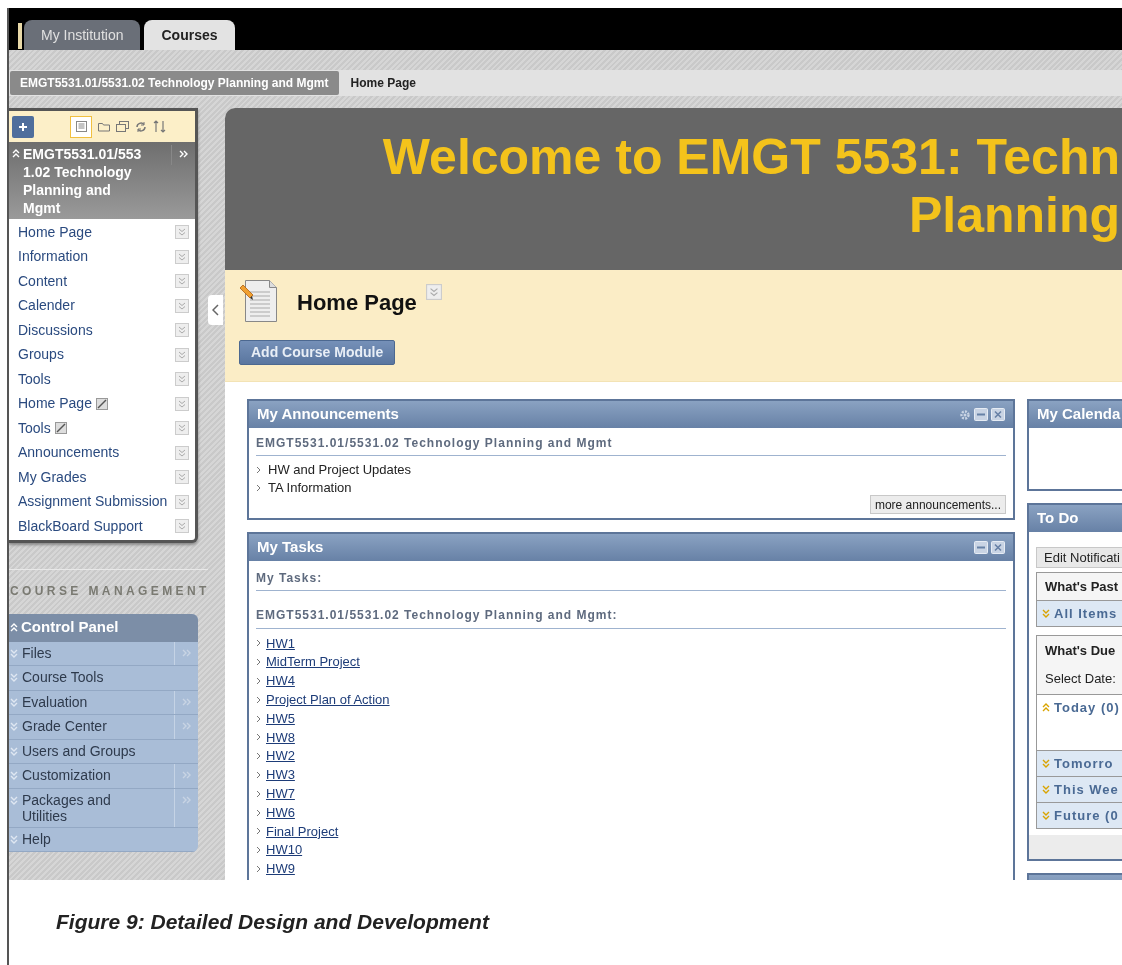  What do you see at coordinates (965, 414) in the screenshot?
I see `gear-icon` at bounding box center [965, 414].